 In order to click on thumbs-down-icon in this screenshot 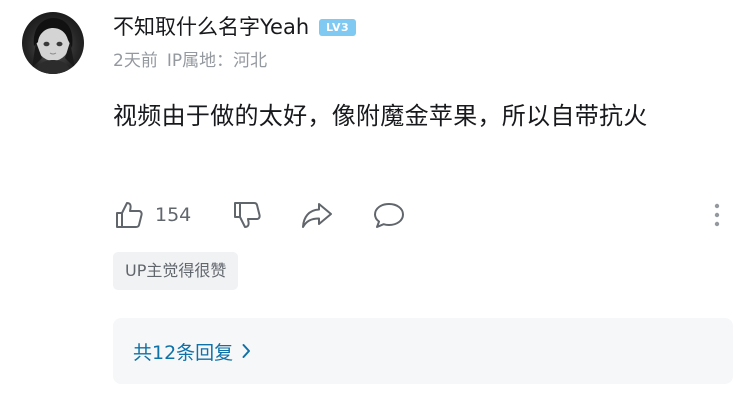, I will do `click(247, 215)`.